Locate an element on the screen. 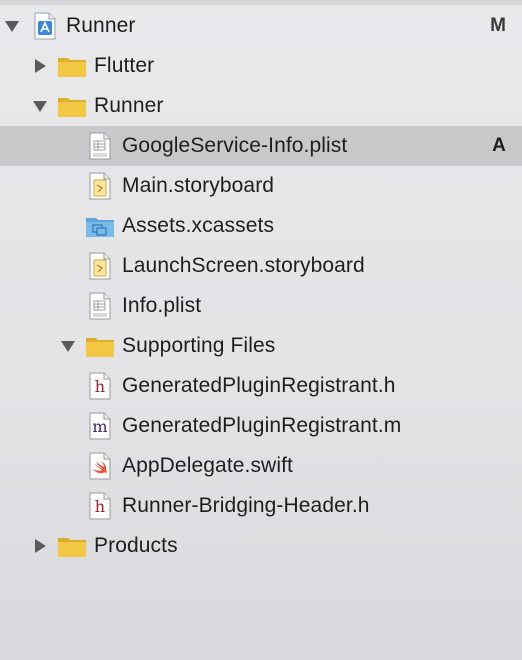 The width and height of the screenshot is (522, 660). swift-file-icon is located at coordinates (100, 466).